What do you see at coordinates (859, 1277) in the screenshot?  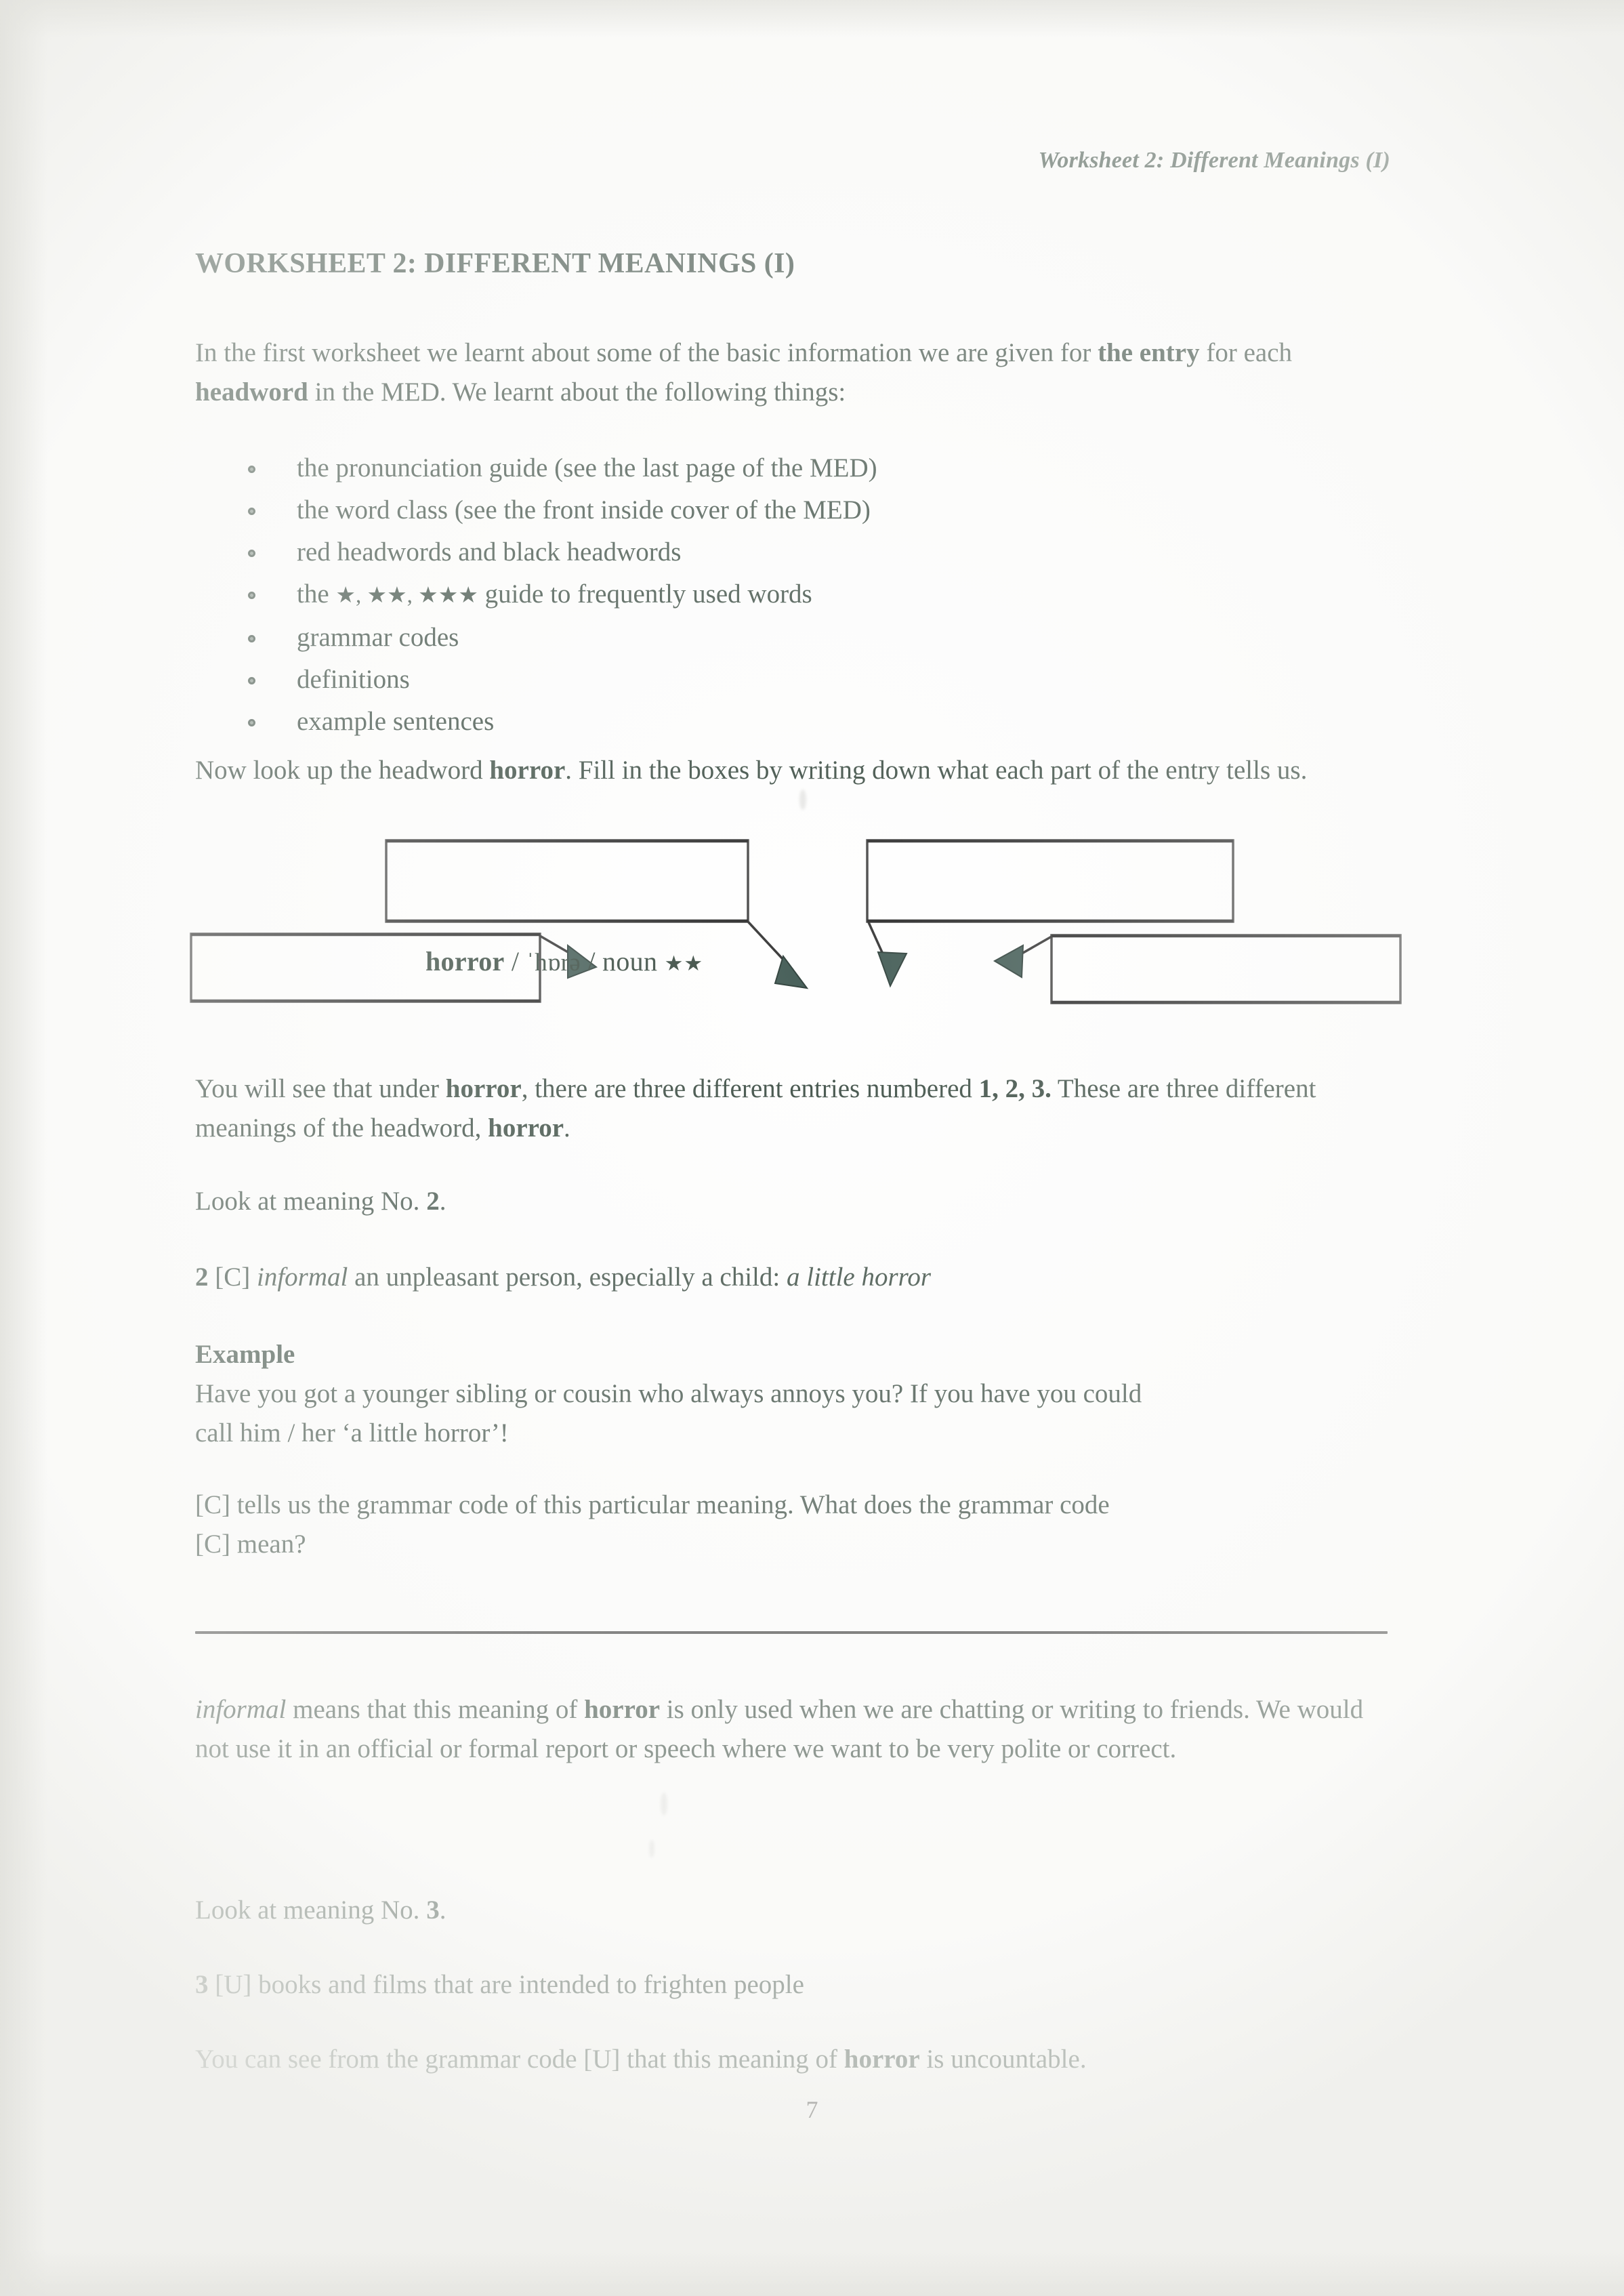 I see `definition-2-example: a little horror` at bounding box center [859, 1277].